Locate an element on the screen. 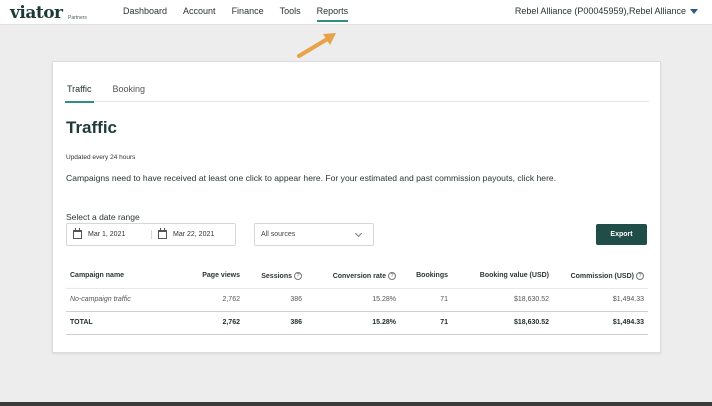 The height and width of the screenshot is (406, 712). cell-booking-value: $18,630.52 is located at coordinates (502, 299).